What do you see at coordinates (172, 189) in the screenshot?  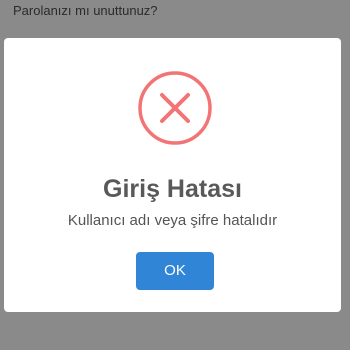 I see `dialog-title: Giriş Hatası` at bounding box center [172, 189].